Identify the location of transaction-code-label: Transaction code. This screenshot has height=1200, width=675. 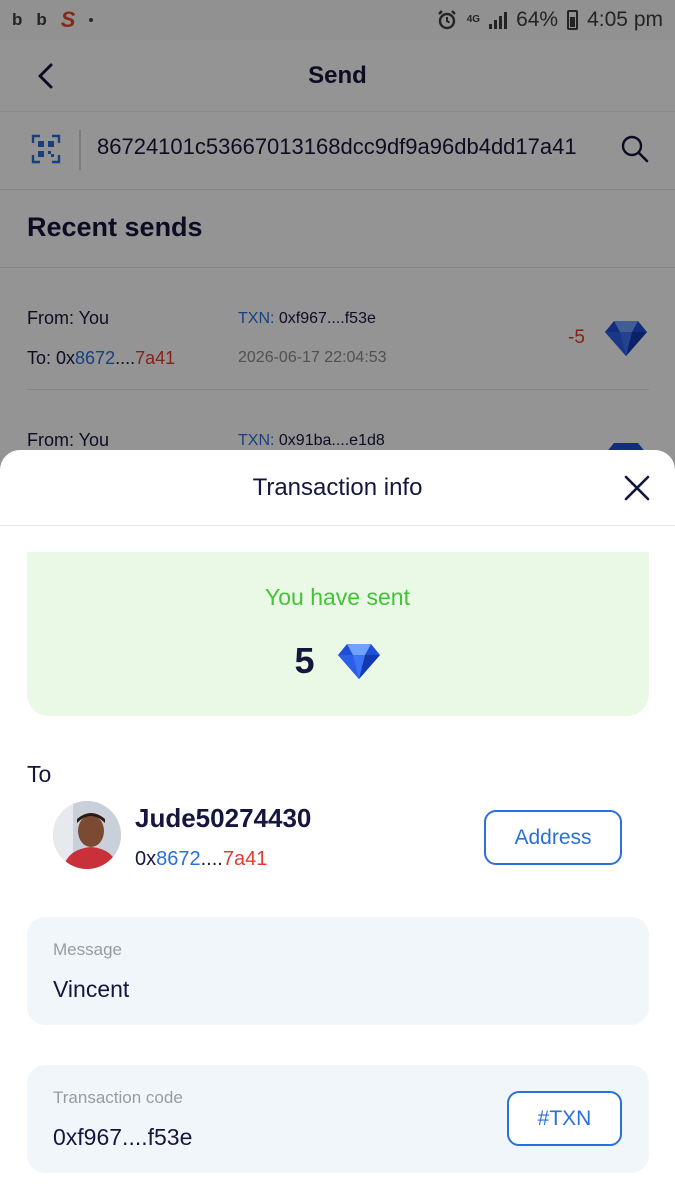
(118, 1097).